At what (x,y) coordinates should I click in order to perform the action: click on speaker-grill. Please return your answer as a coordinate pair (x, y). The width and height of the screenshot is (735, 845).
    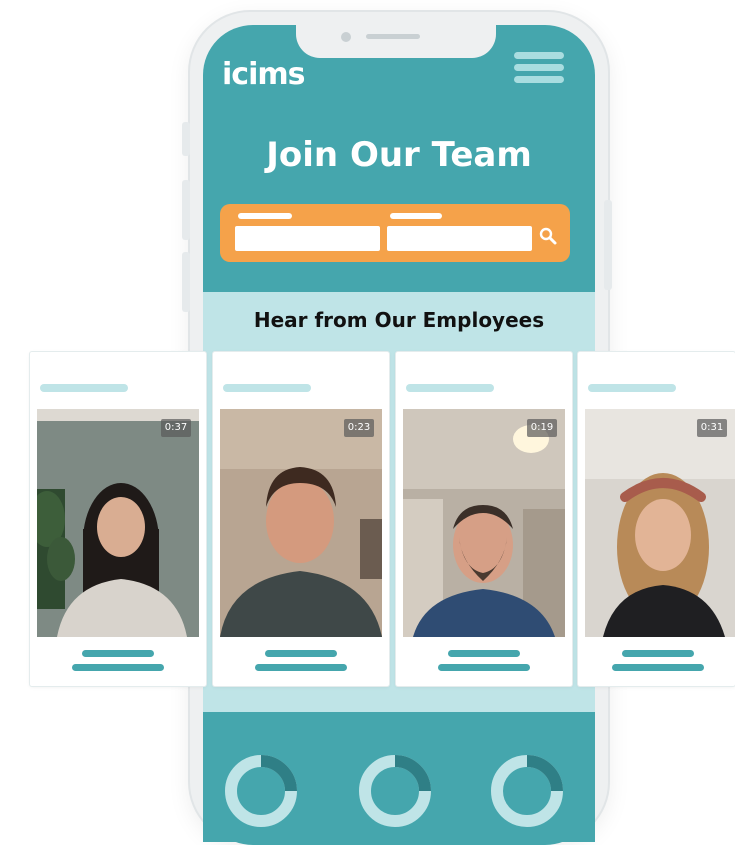
    Looking at the image, I should click on (393, 36).